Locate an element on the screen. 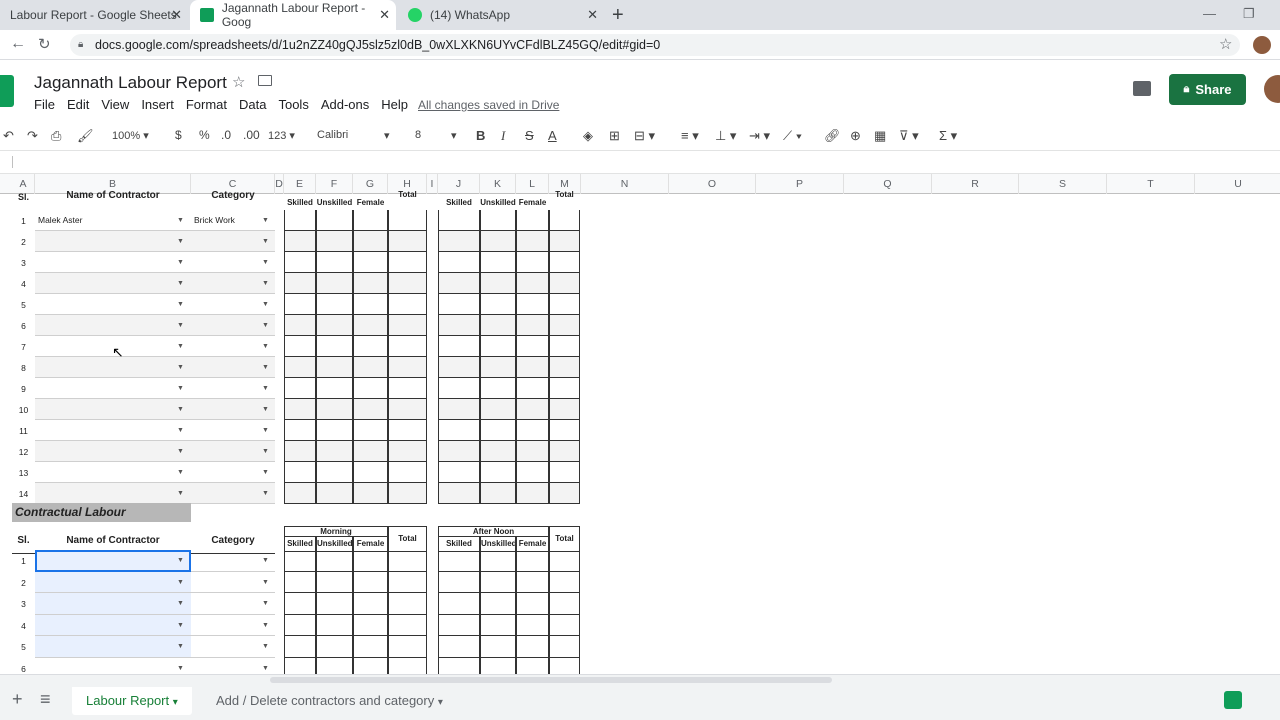  text-rotation-icon: ⟋ ▾ is located at coordinates (792, 136).